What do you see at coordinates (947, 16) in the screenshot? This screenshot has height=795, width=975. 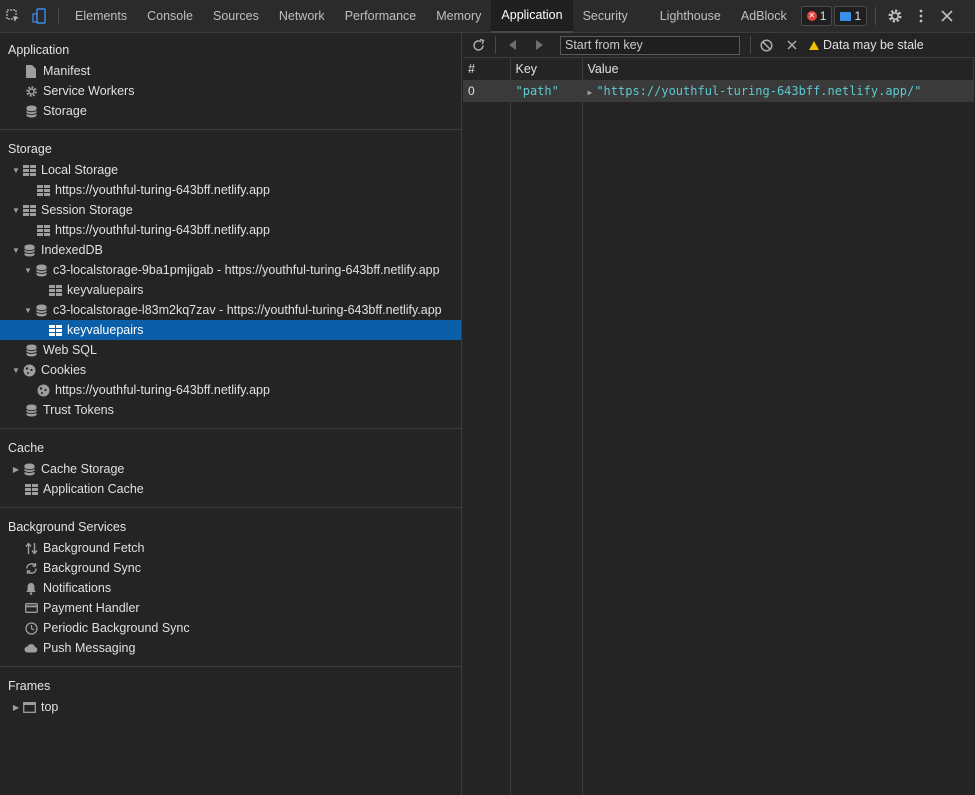 I see `close-devtools-icon` at bounding box center [947, 16].